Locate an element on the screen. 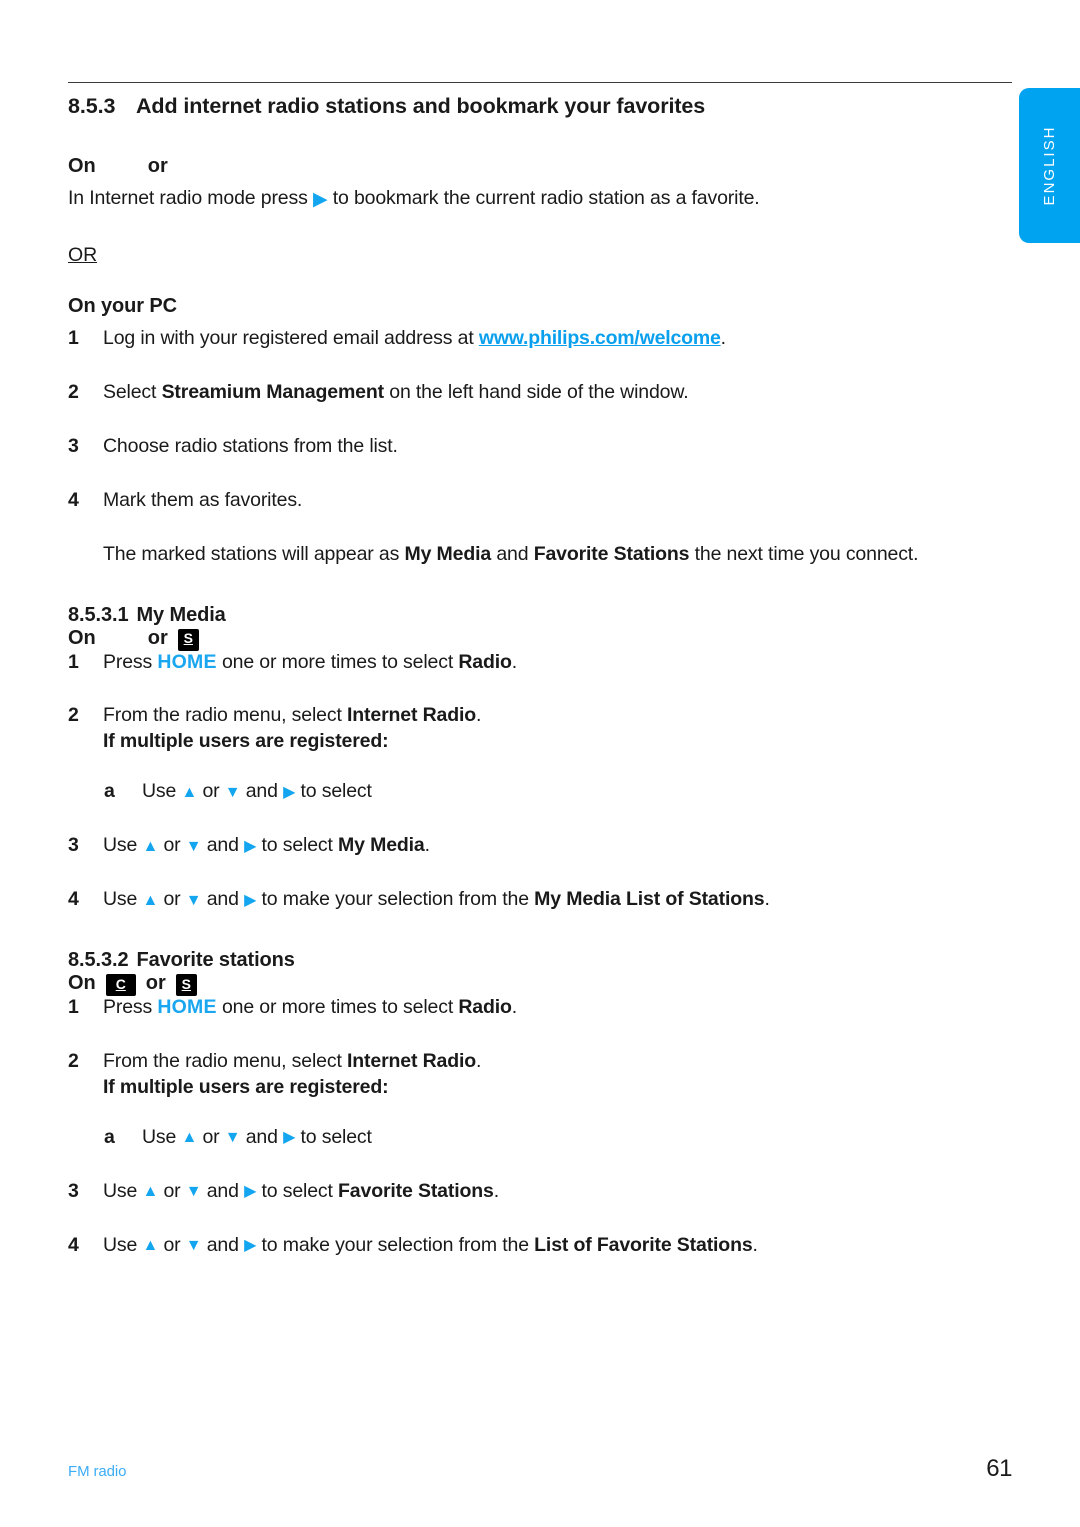  list-item-text: Mark them as favorites. is located at coordinates (203, 499).